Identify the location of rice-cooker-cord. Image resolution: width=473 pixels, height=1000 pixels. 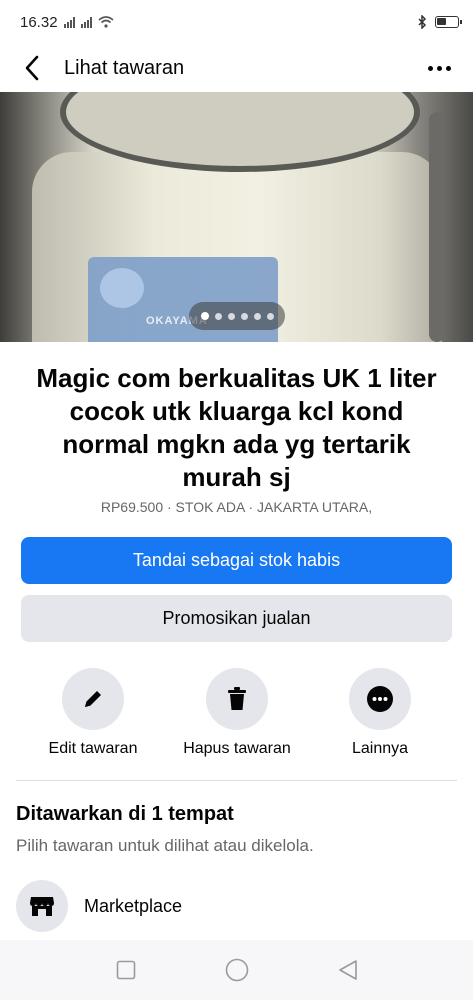
(437, 227).